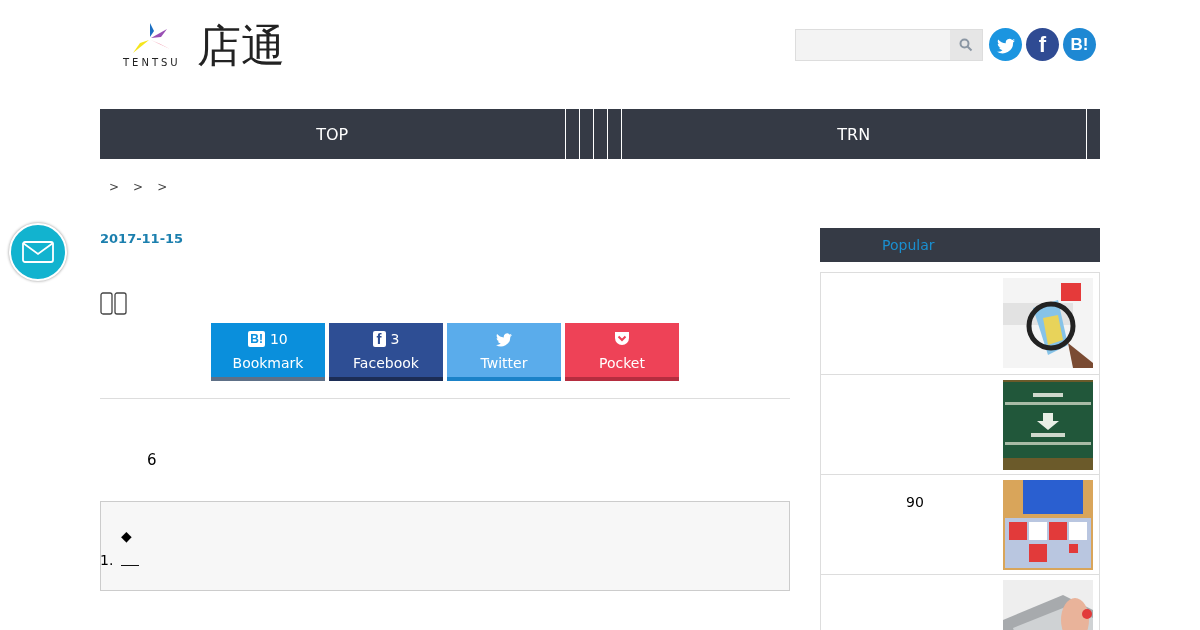  Describe the element at coordinates (1005, 44) in the screenshot. I see `twitter-button` at that location.